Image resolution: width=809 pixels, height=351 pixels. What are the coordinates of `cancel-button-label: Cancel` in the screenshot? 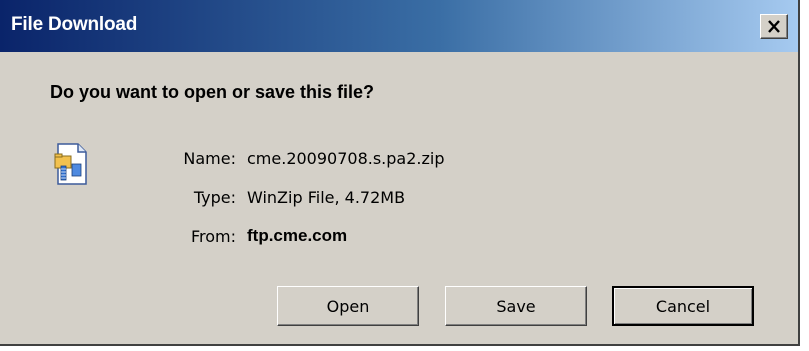 It's located at (683, 306).